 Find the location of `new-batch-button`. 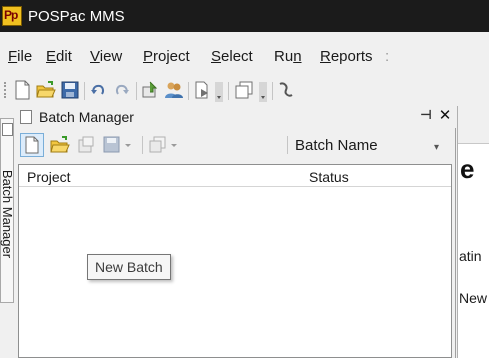

new-batch-button is located at coordinates (32, 145).